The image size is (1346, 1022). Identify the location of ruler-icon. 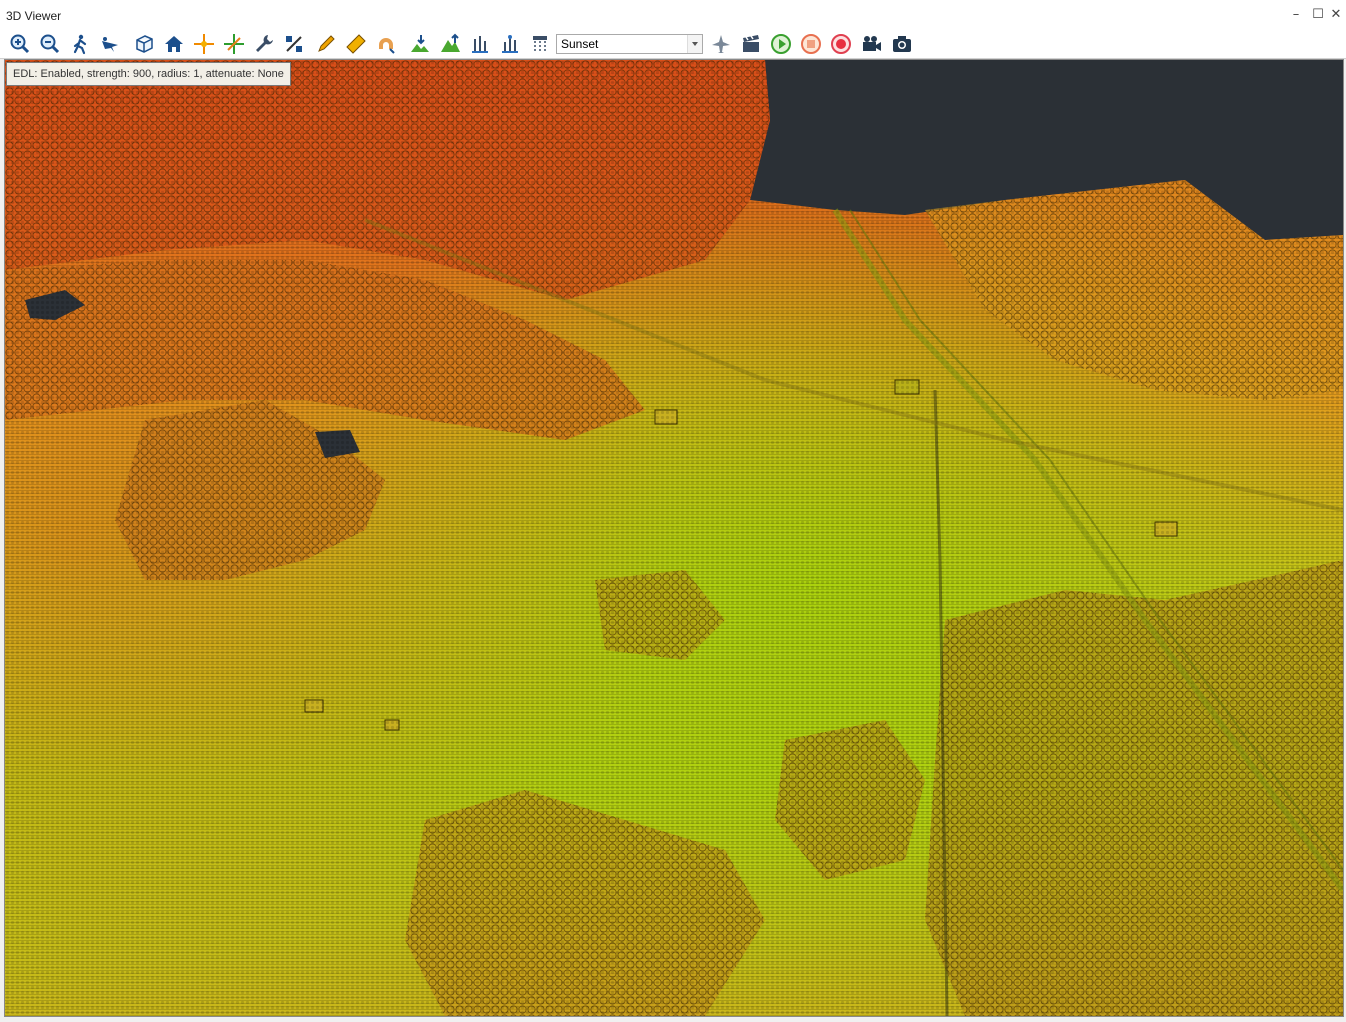
(356, 44).